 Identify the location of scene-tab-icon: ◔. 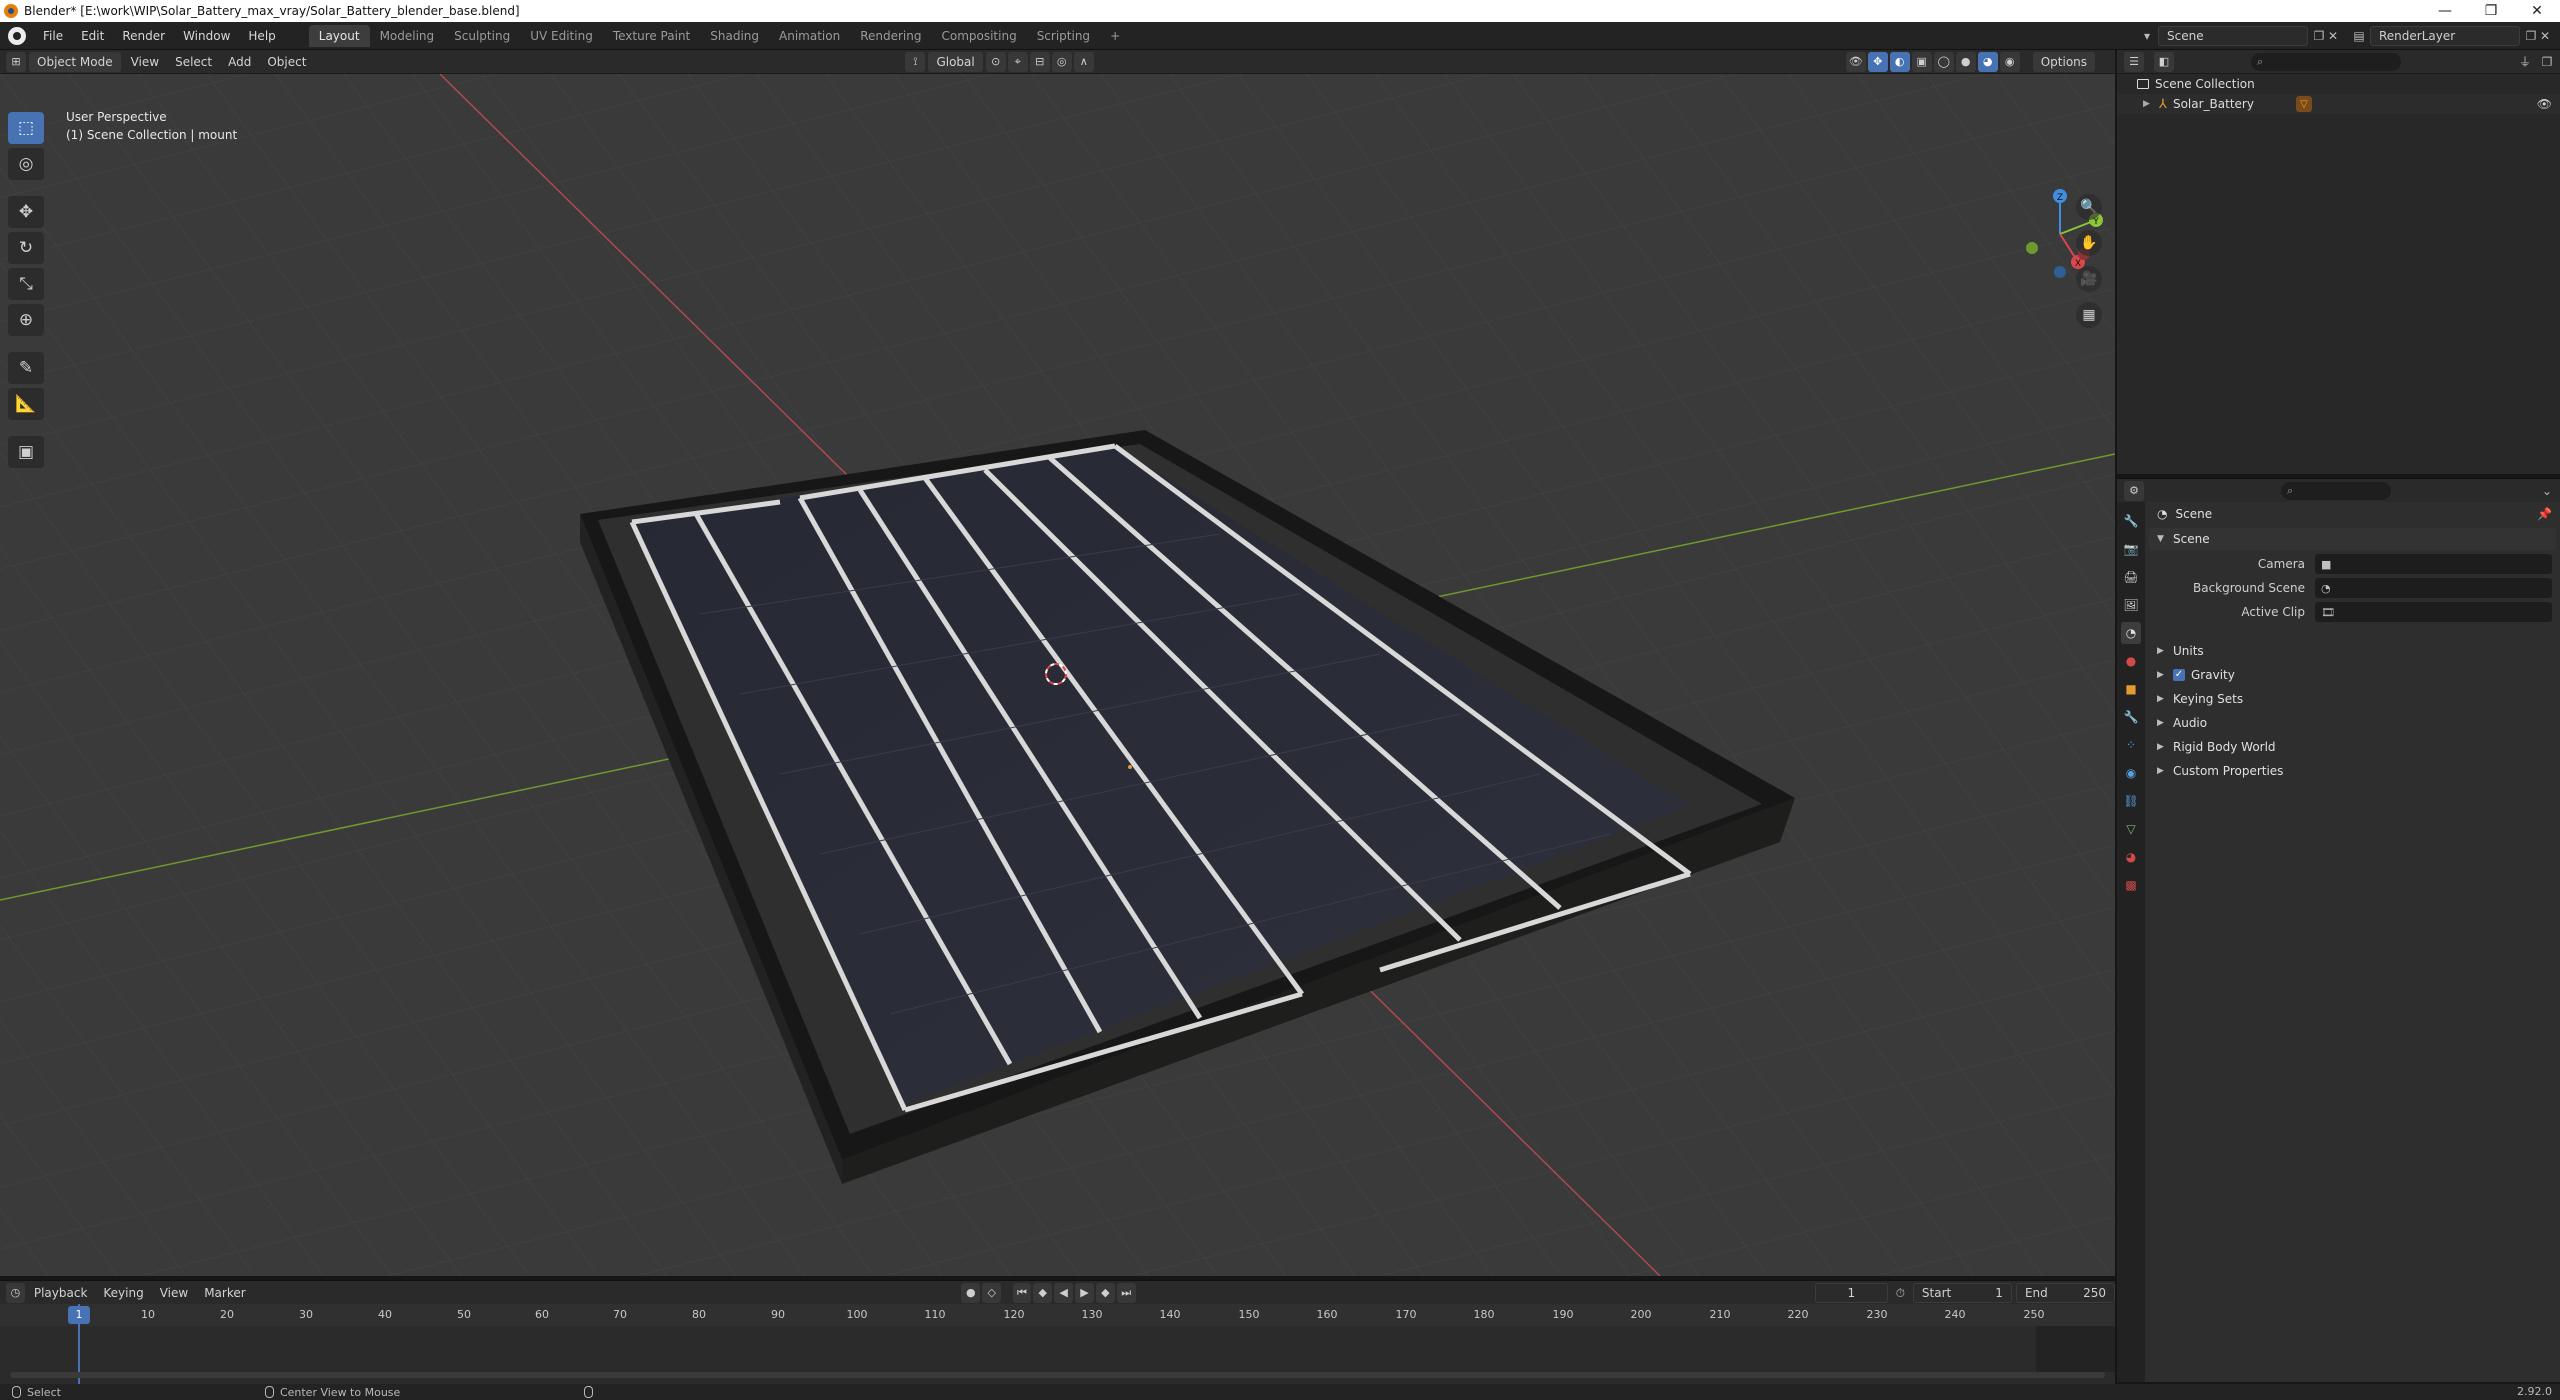
(2131, 633).